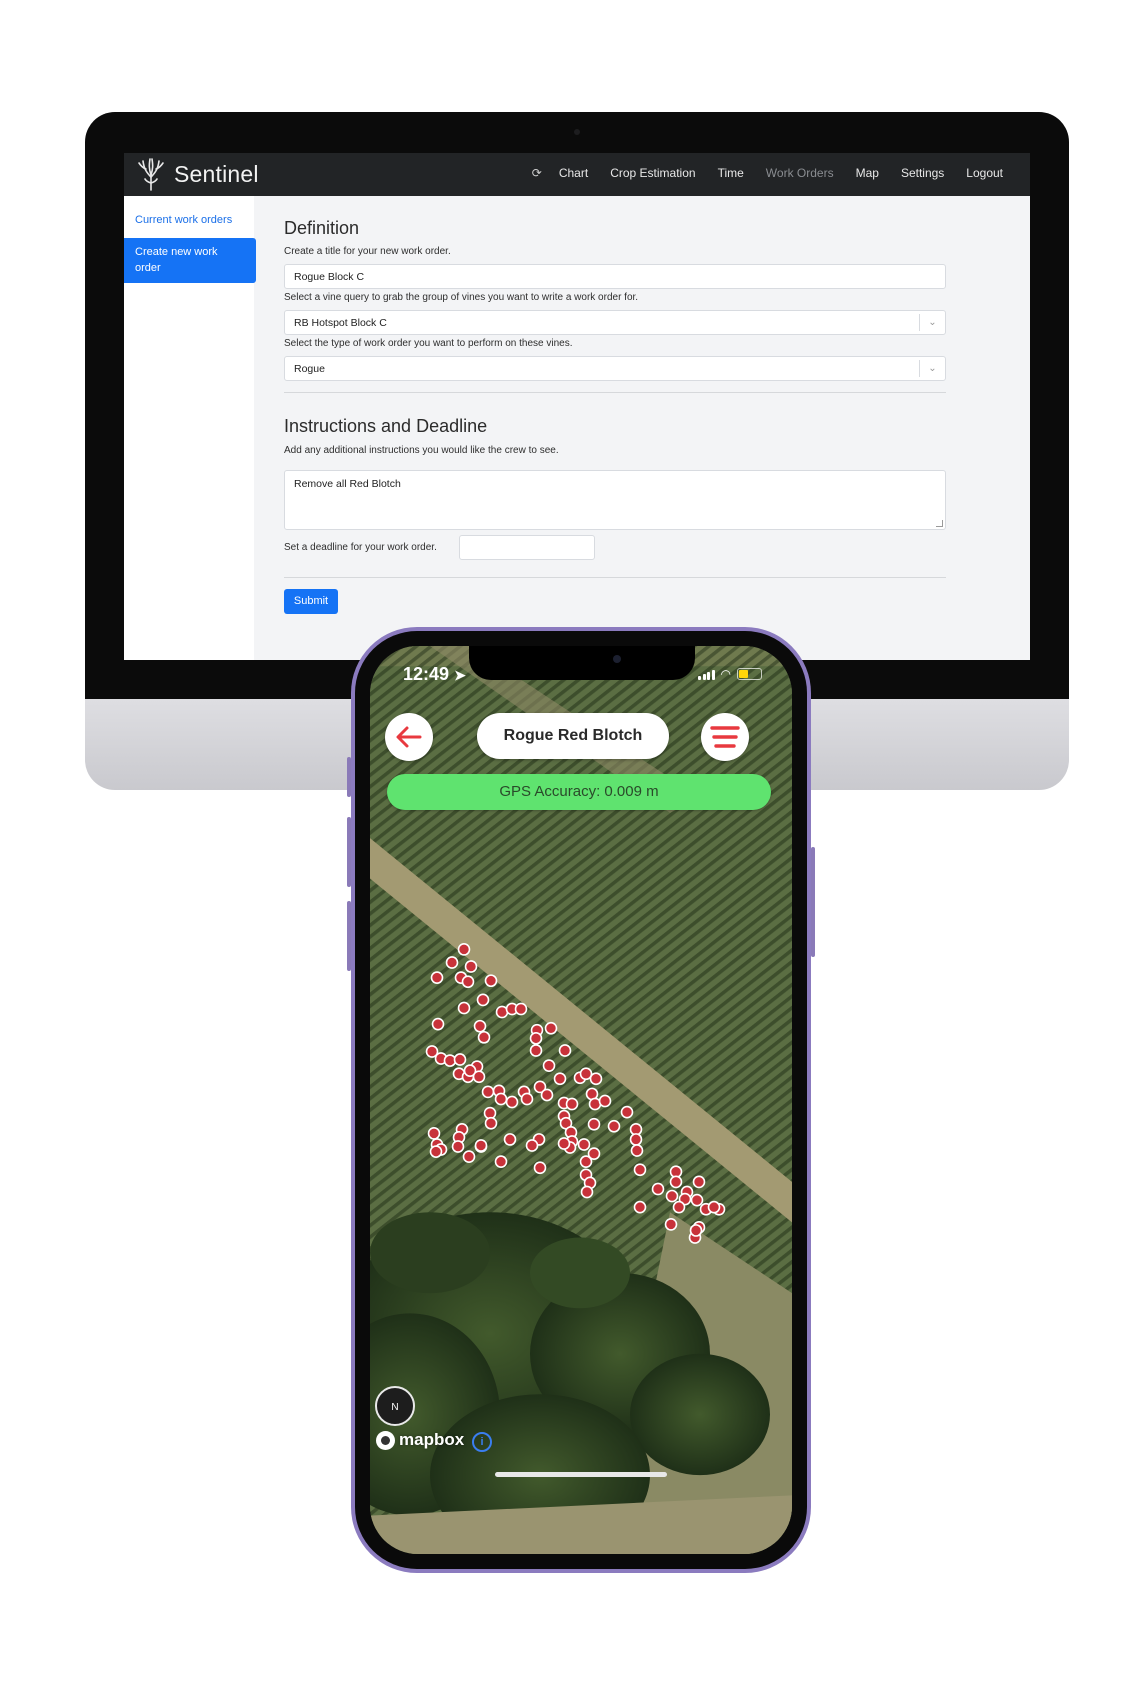  Describe the element at coordinates (725, 674) in the screenshot. I see `wifi-icon: ◠` at that location.